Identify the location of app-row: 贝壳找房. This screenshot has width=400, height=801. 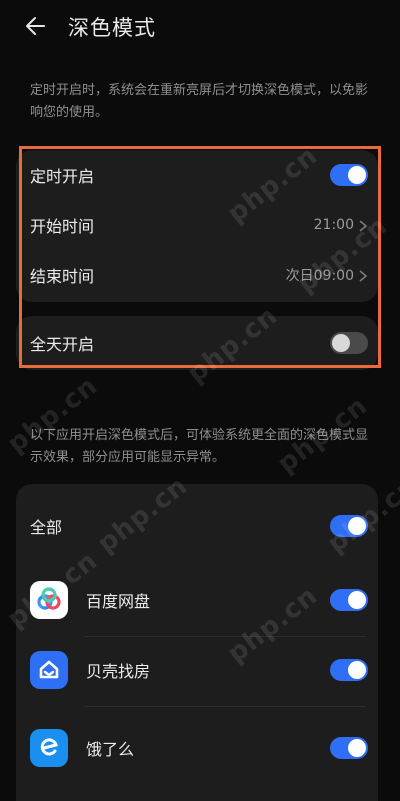
(197, 670).